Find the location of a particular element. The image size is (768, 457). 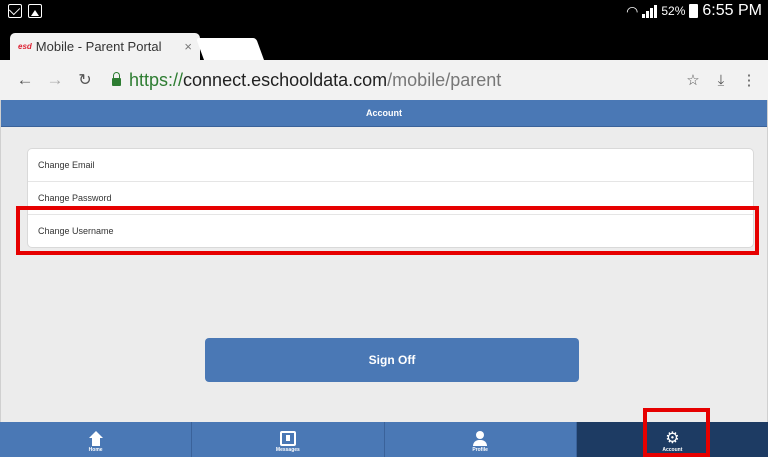

inbox-icon is located at coordinates (287, 438).